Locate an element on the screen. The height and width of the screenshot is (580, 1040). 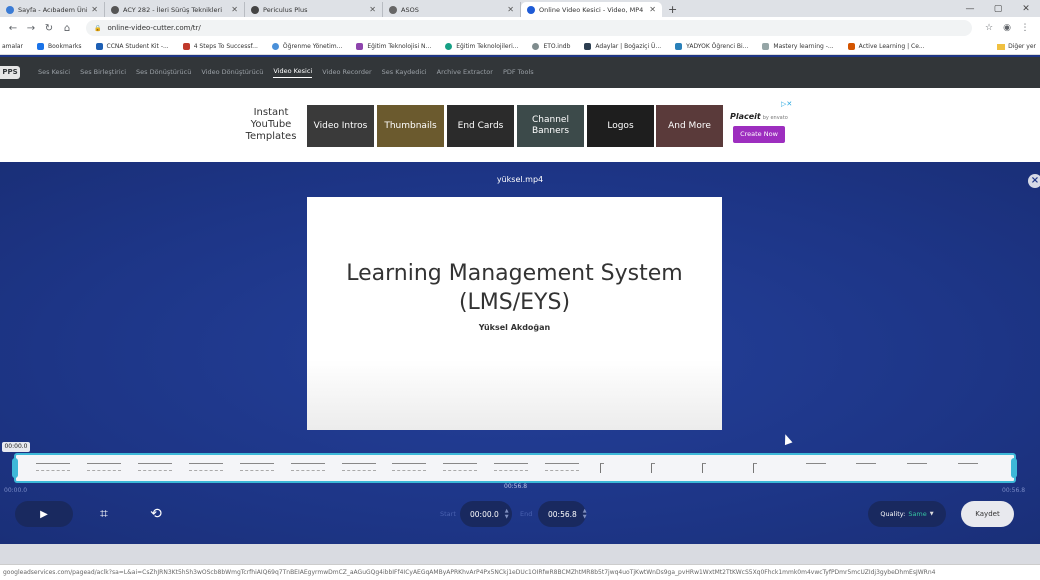
bookmark-item: Bookmarks is located at coordinates (59, 46).